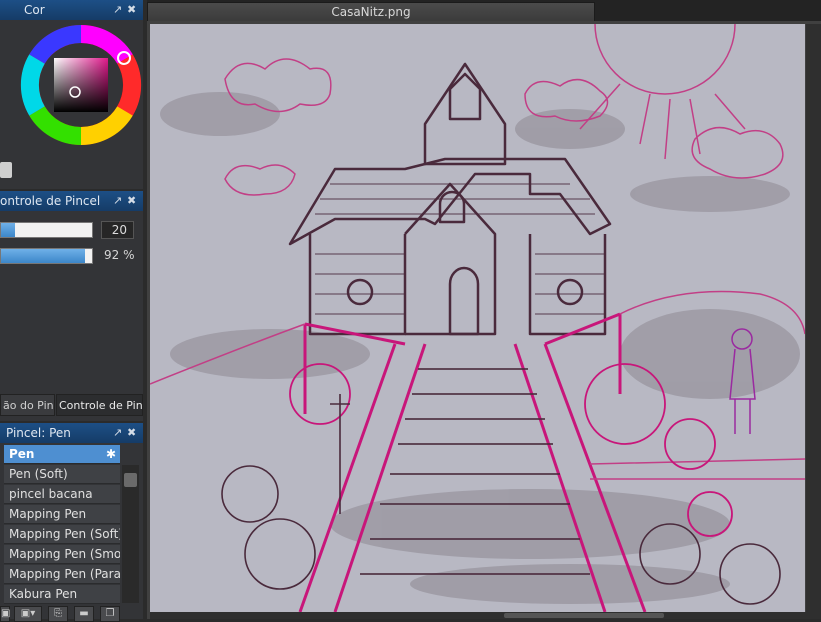 Image resolution: width=821 pixels, height=622 pixels. I want to click on list-item: Pen (Soft), so click(62, 474).